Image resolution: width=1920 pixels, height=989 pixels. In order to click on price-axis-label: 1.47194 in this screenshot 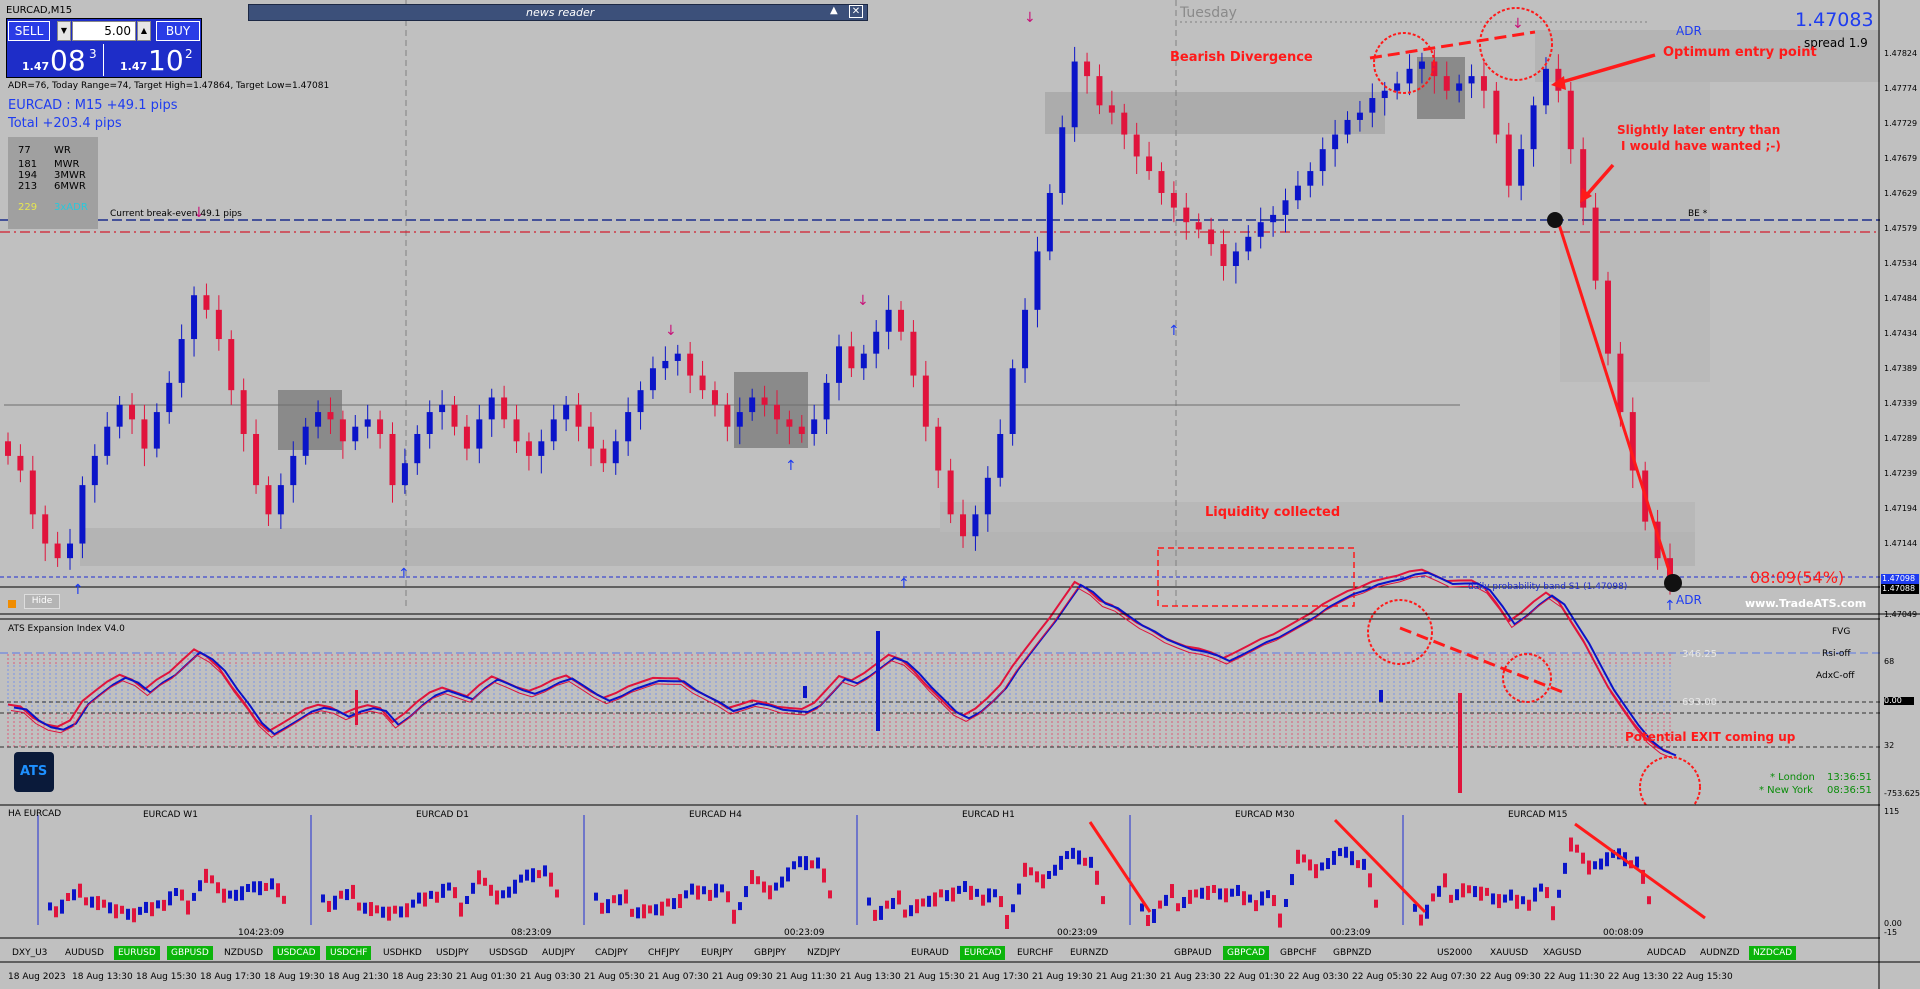, I will do `click(1901, 508)`.